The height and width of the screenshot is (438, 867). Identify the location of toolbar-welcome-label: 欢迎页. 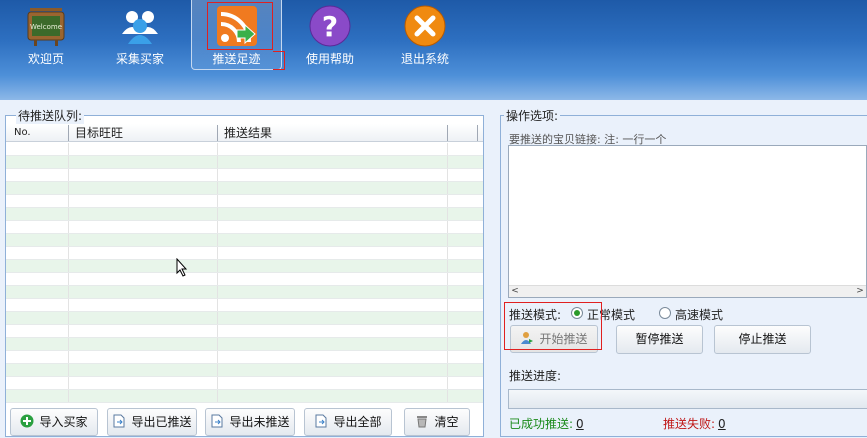
(45, 59).